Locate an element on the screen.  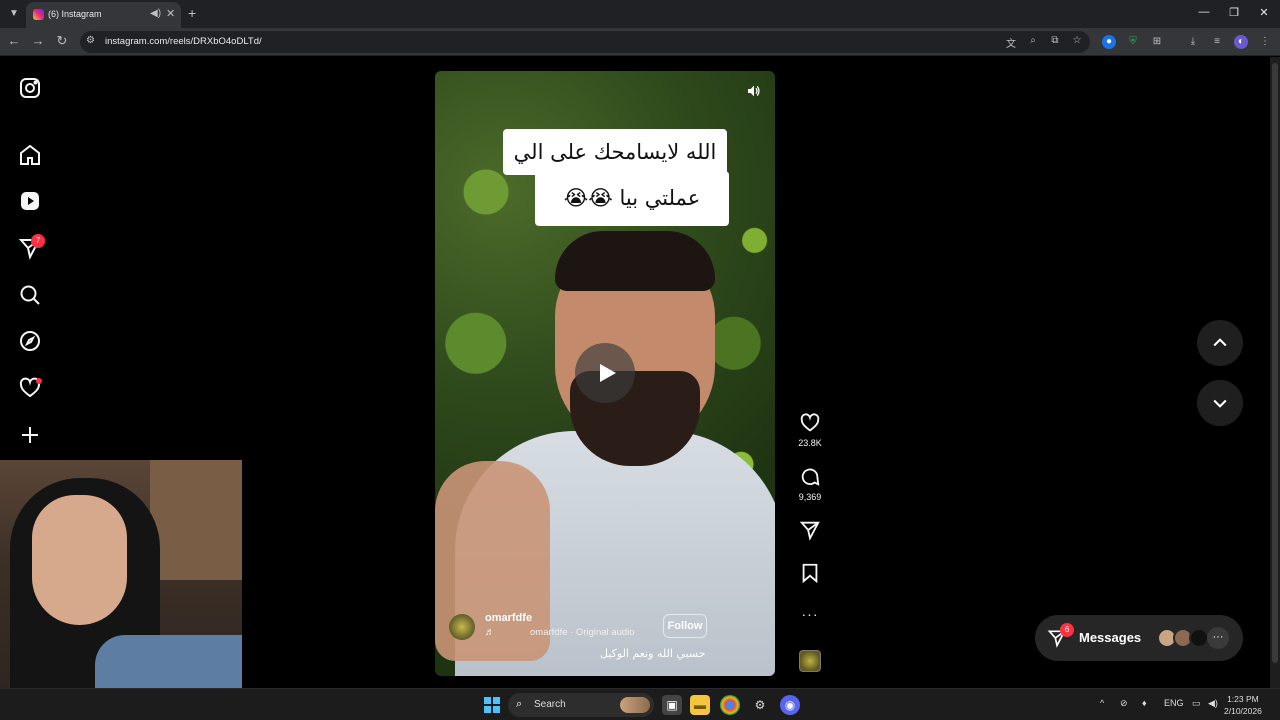
search-icon: ⌕ is located at coordinates (519, 704).